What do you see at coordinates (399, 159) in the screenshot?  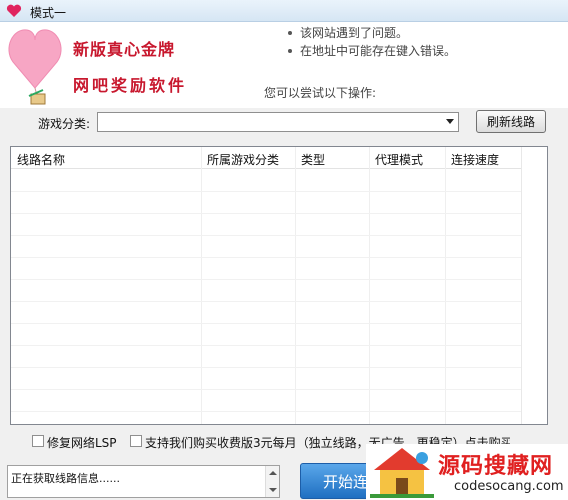 I see `column-header-proxy-mode: 代理模式` at bounding box center [399, 159].